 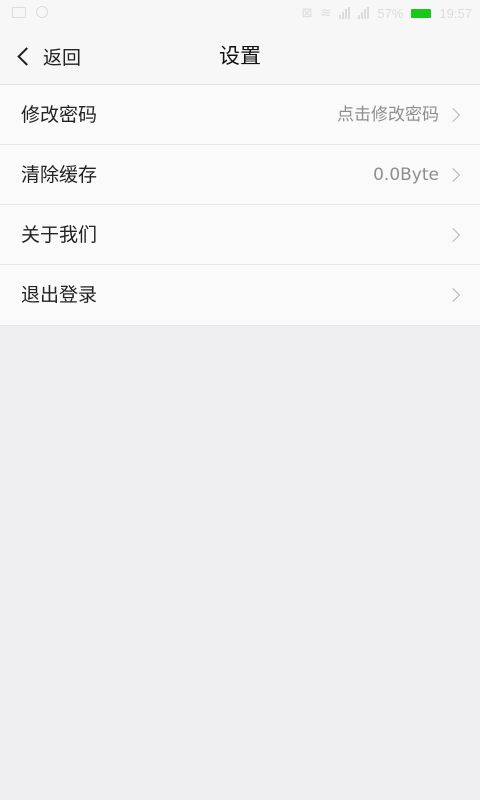 I want to click on battery-percent: 57%, so click(x=390, y=13).